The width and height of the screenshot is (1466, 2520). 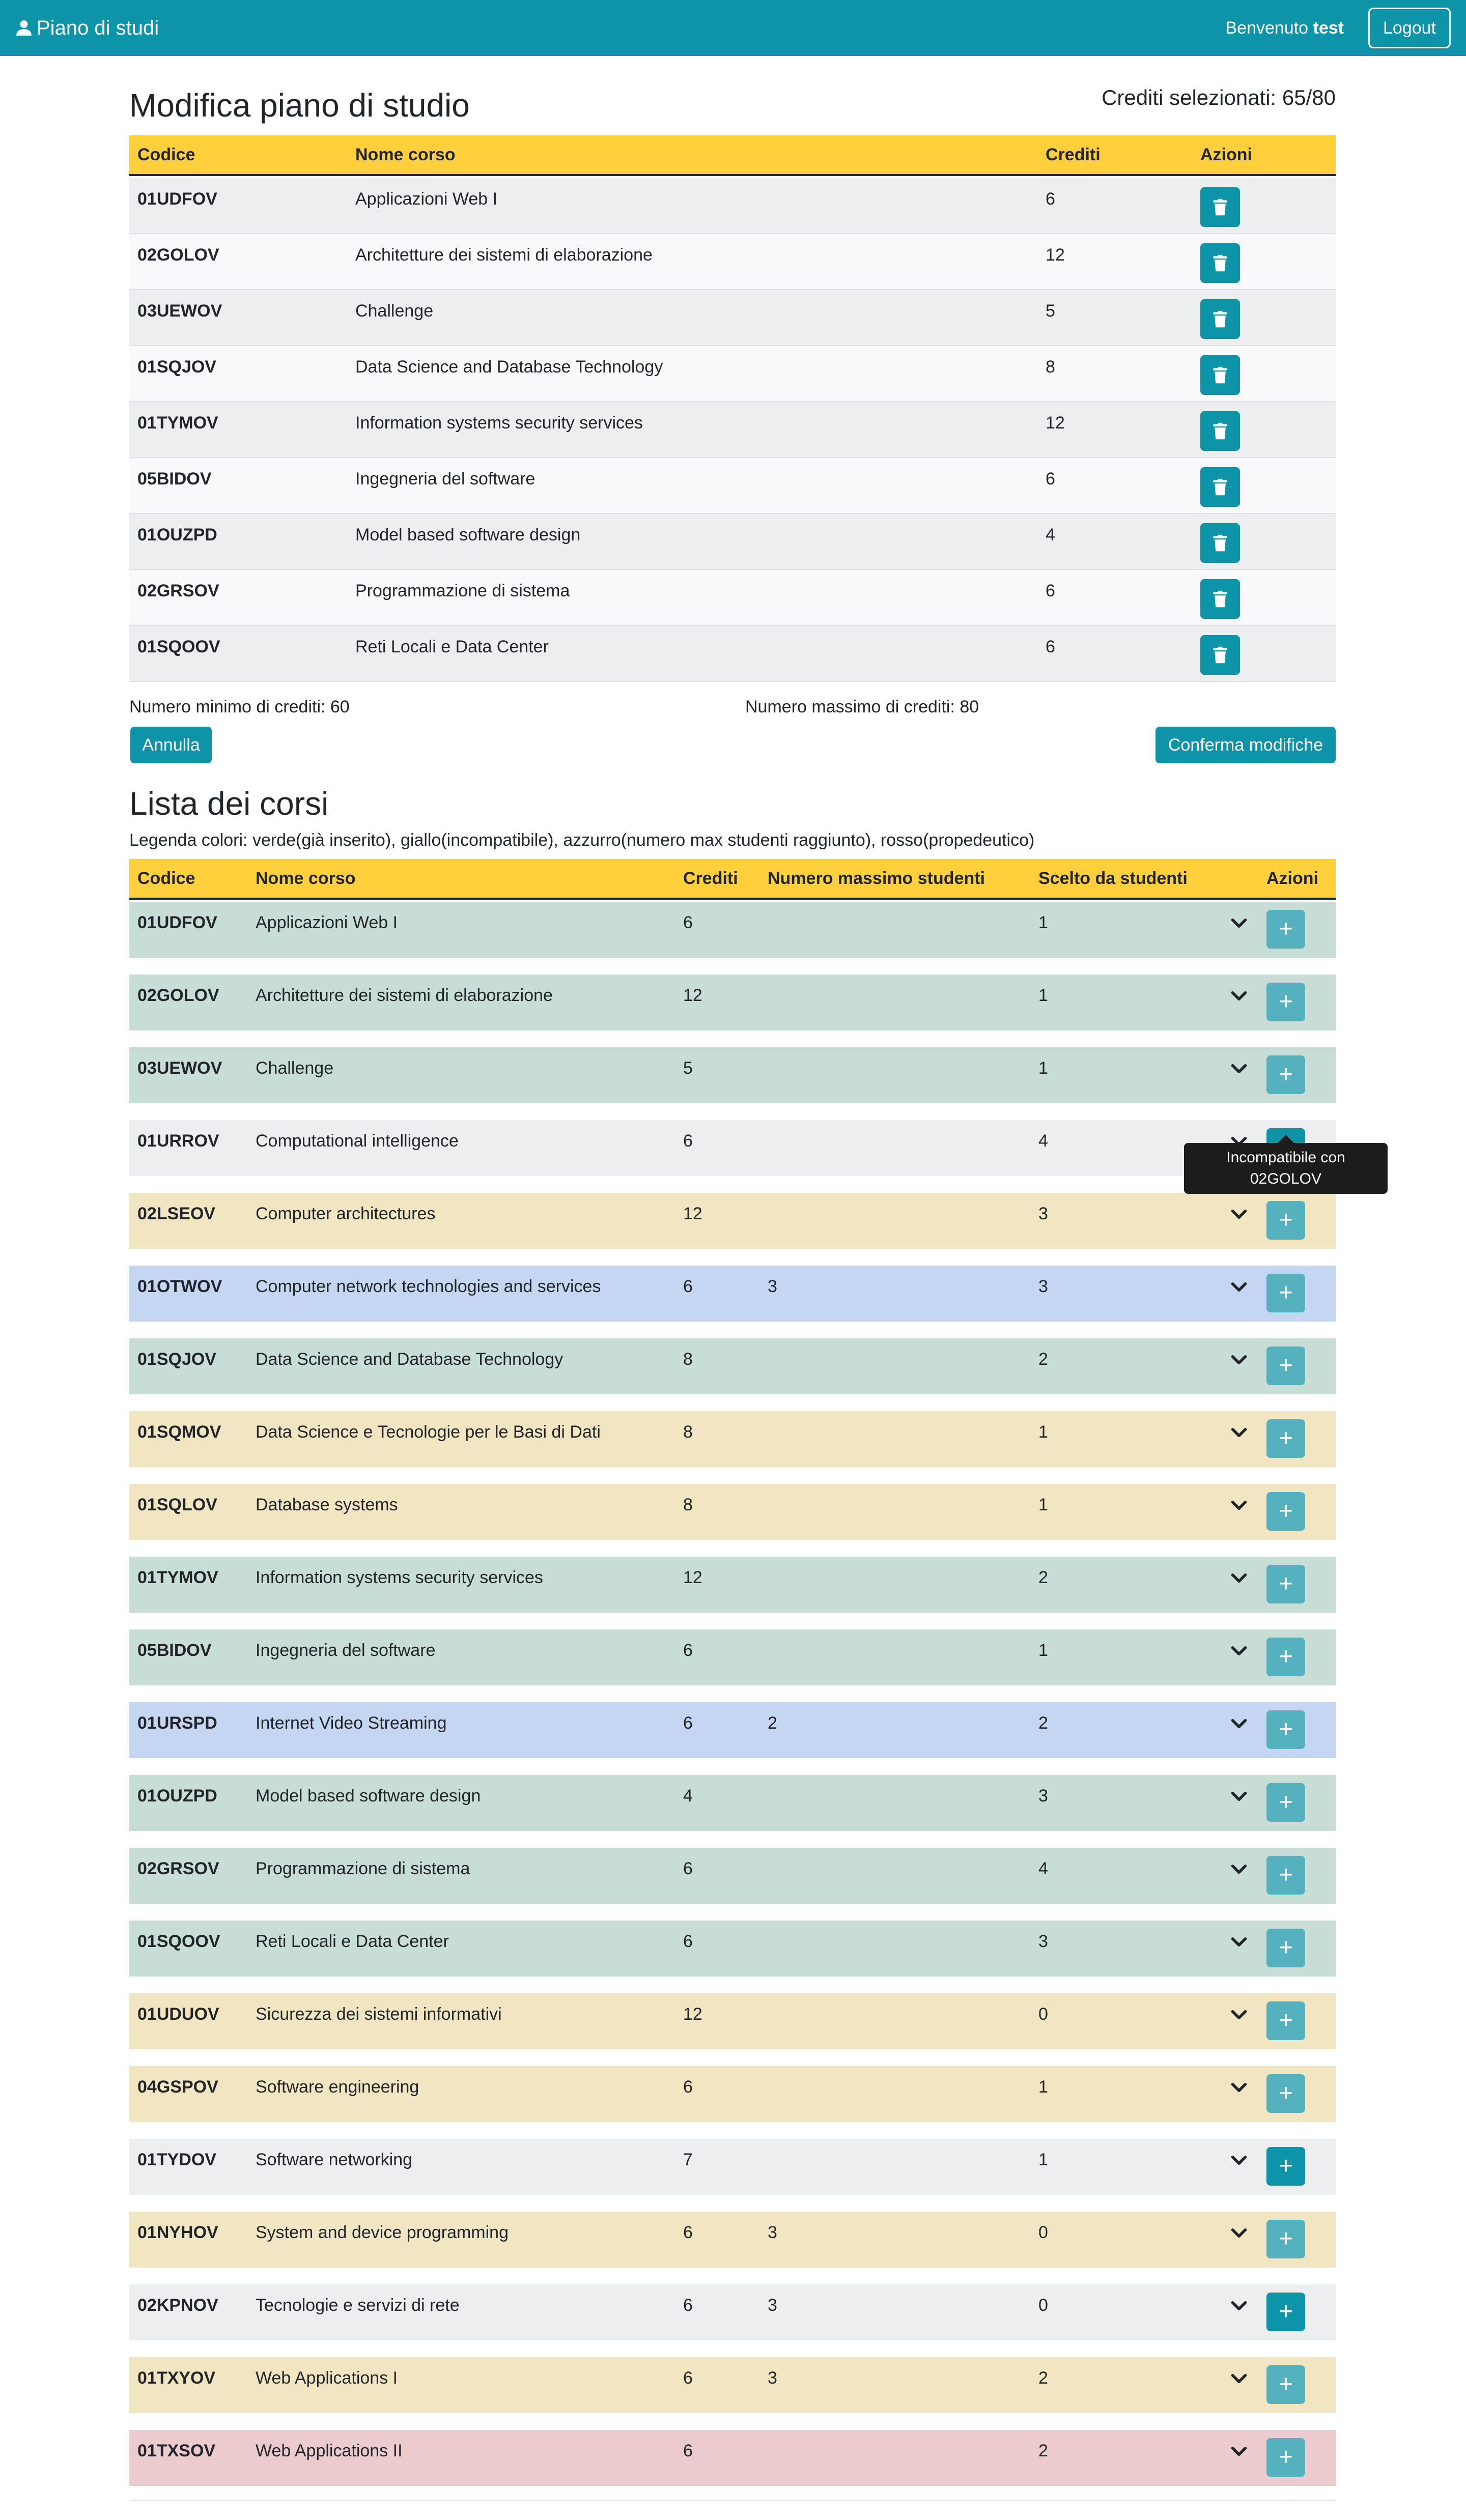 I want to click on course-name: Programmazione di sistema, so click(x=462, y=590).